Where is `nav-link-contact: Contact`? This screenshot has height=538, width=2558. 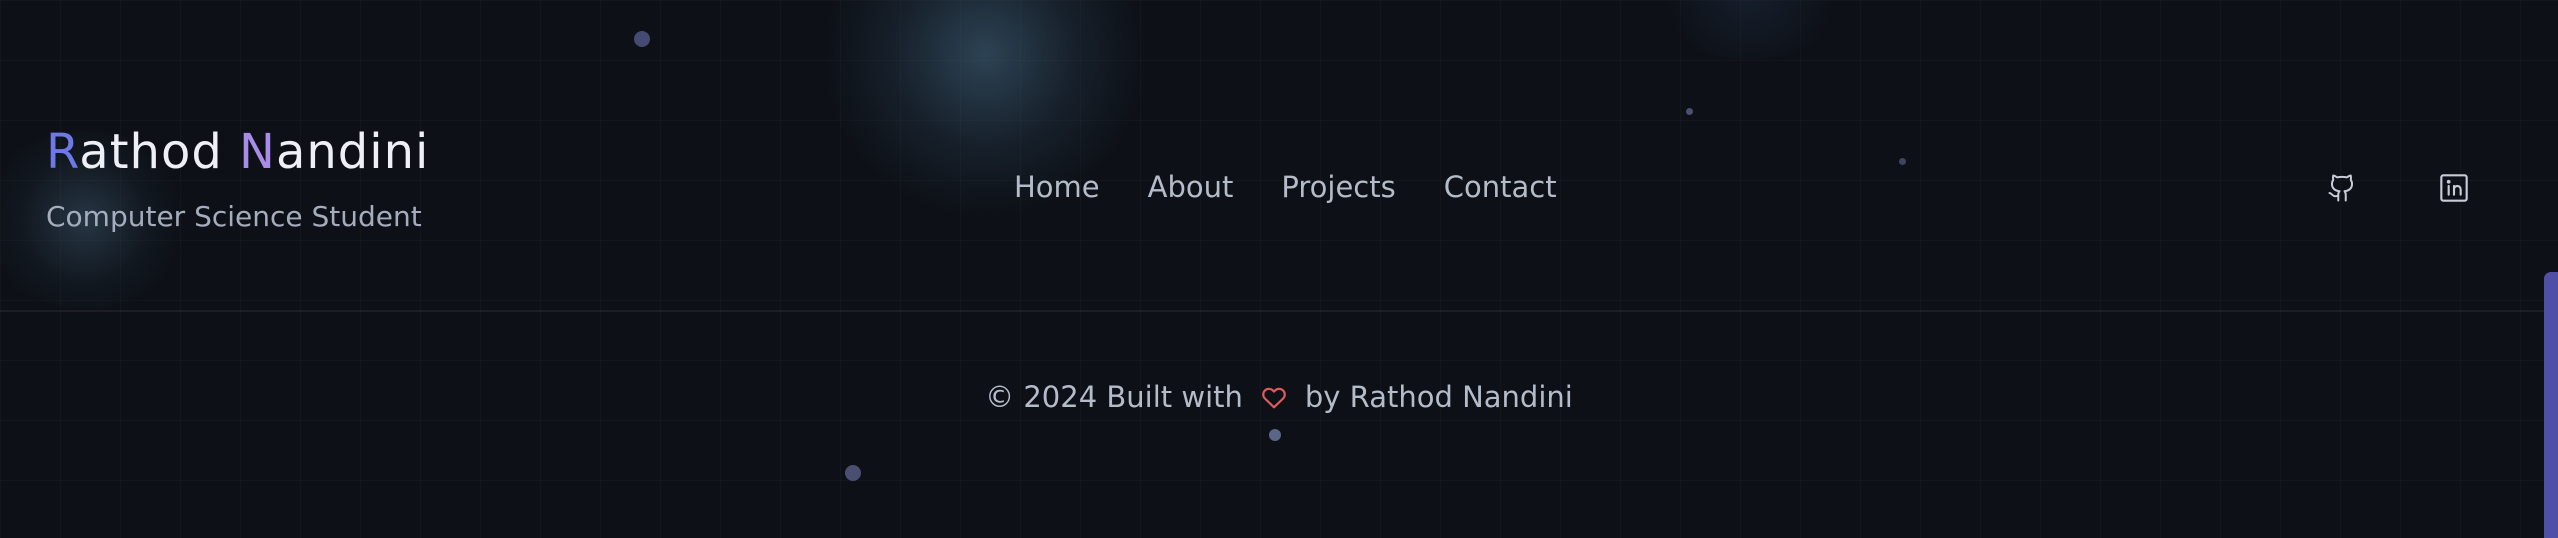 nav-link-contact: Contact is located at coordinates (1500, 187).